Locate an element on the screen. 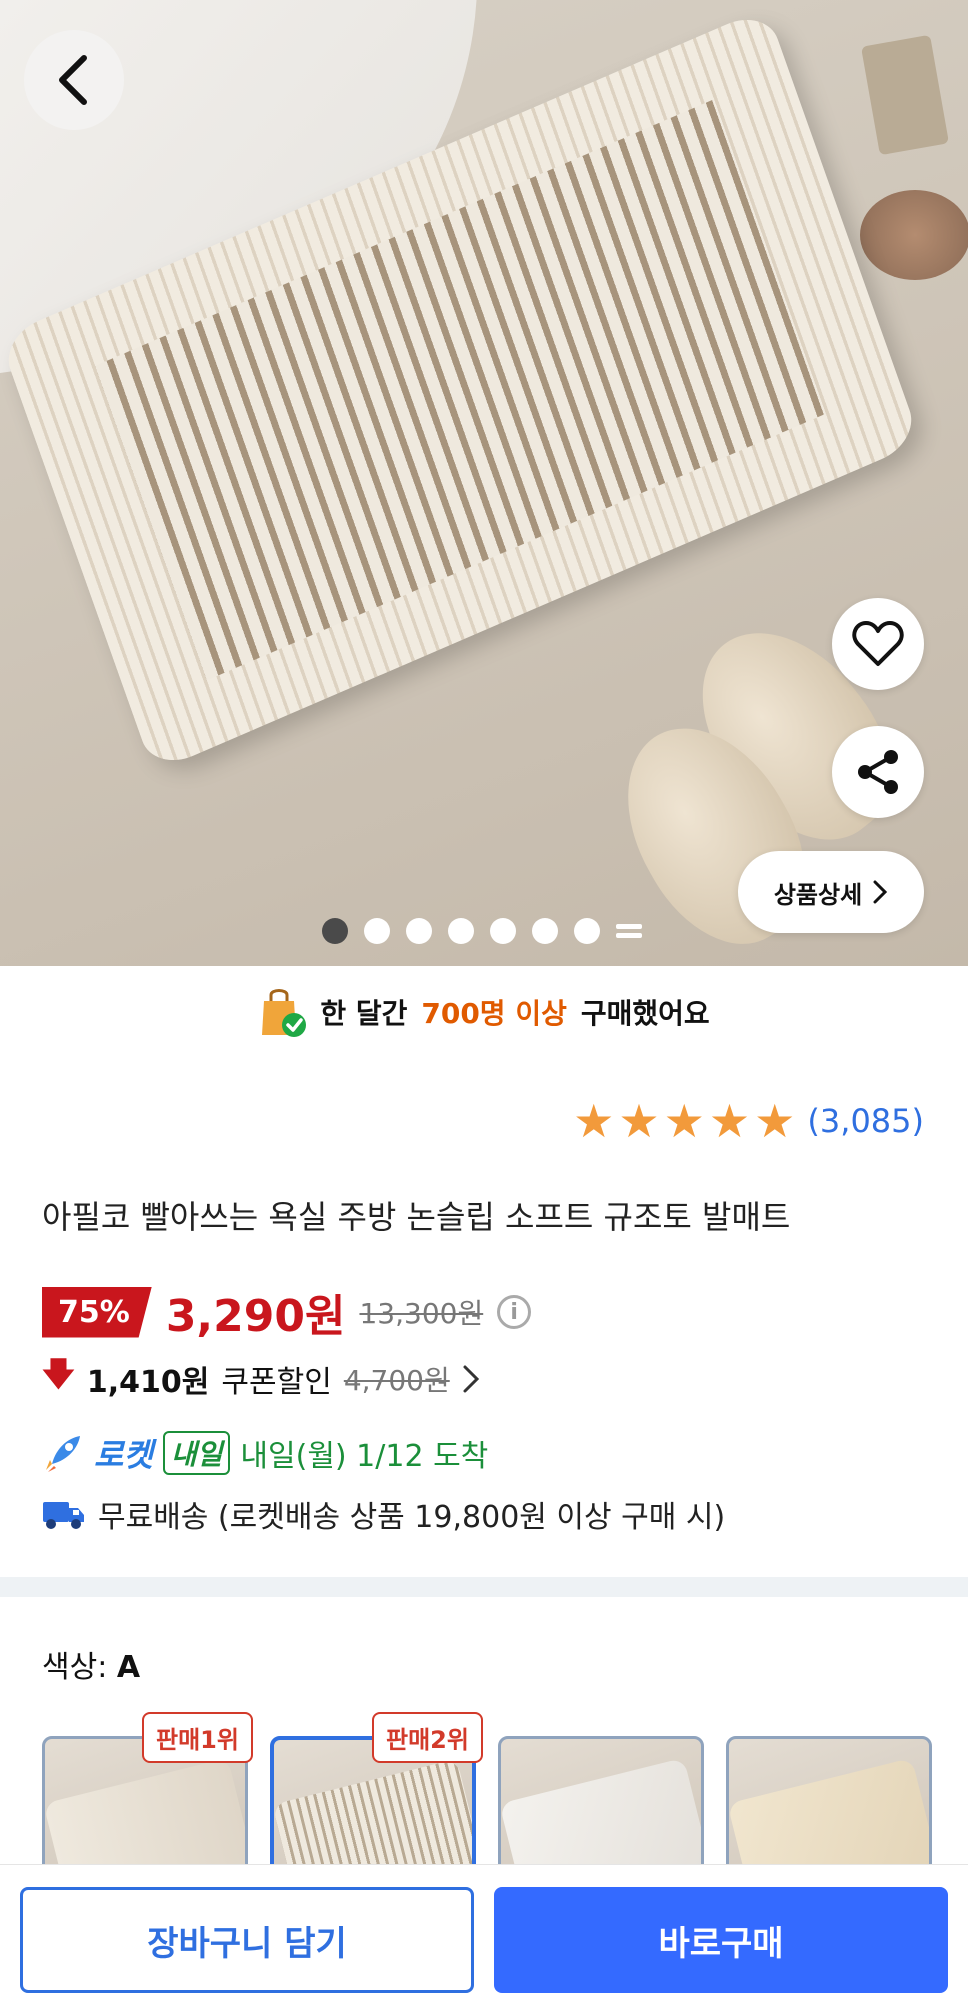 The width and height of the screenshot is (968, 2005). share-icon is located at coordinates (878, 772).